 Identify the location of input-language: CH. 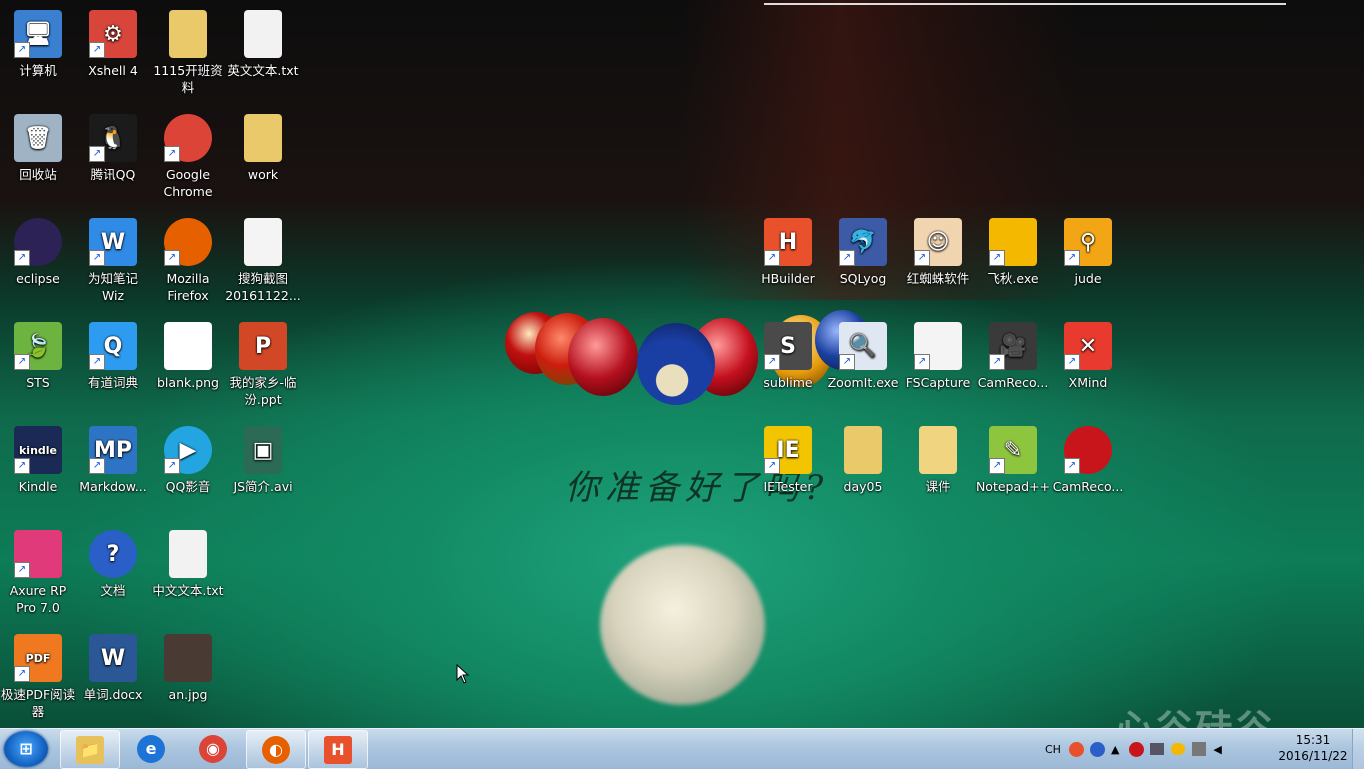
(1053, 749).